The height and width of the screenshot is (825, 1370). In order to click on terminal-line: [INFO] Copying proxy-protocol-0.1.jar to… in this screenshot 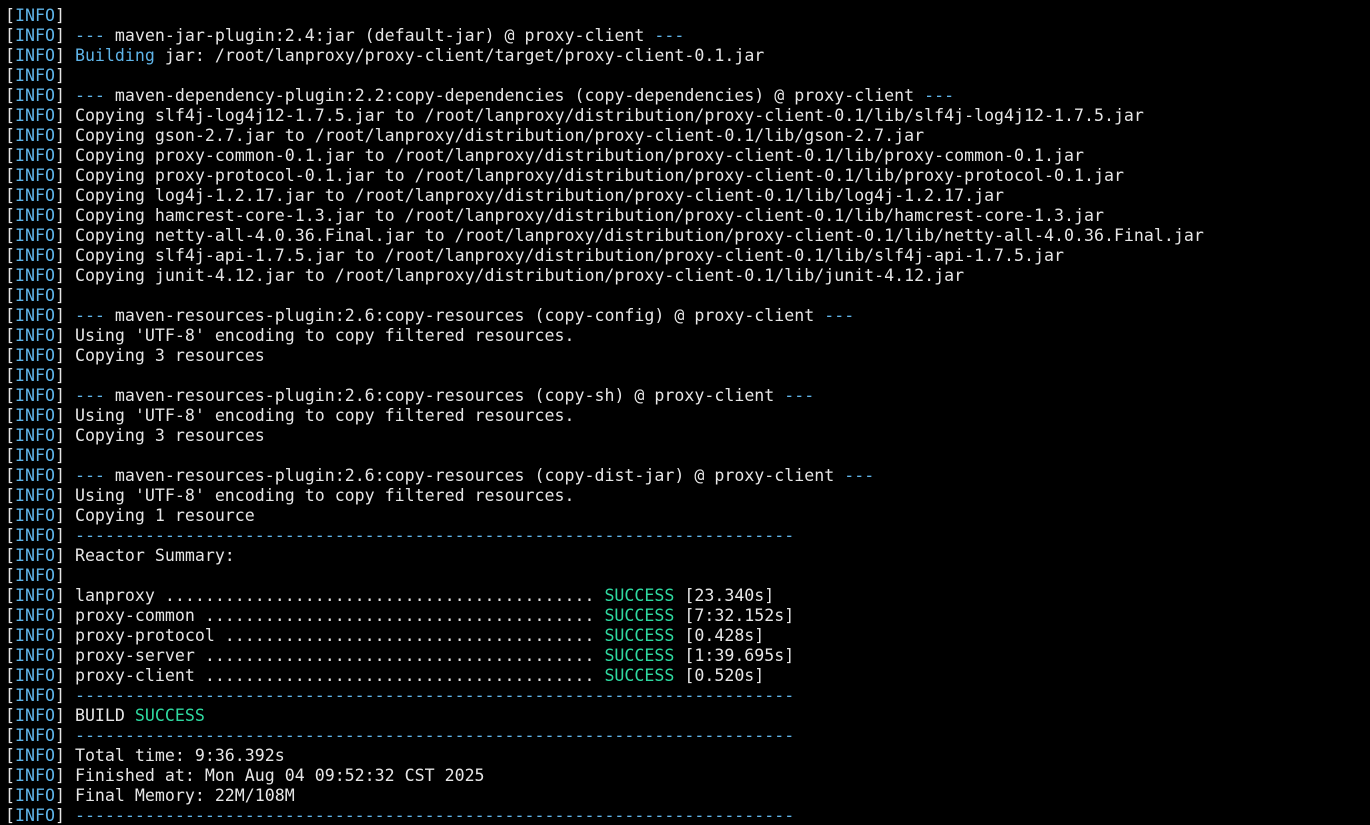, I will do `click(685, 176)`.